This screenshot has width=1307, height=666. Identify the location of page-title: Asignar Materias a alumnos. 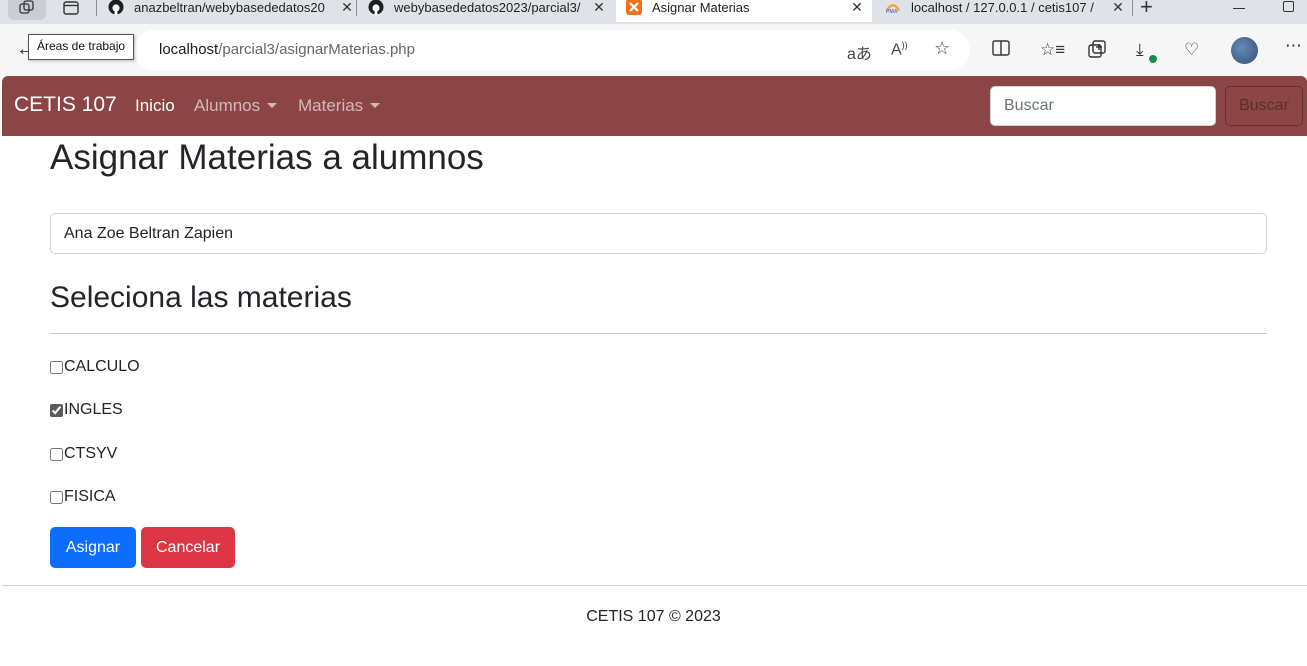
(267, 157).